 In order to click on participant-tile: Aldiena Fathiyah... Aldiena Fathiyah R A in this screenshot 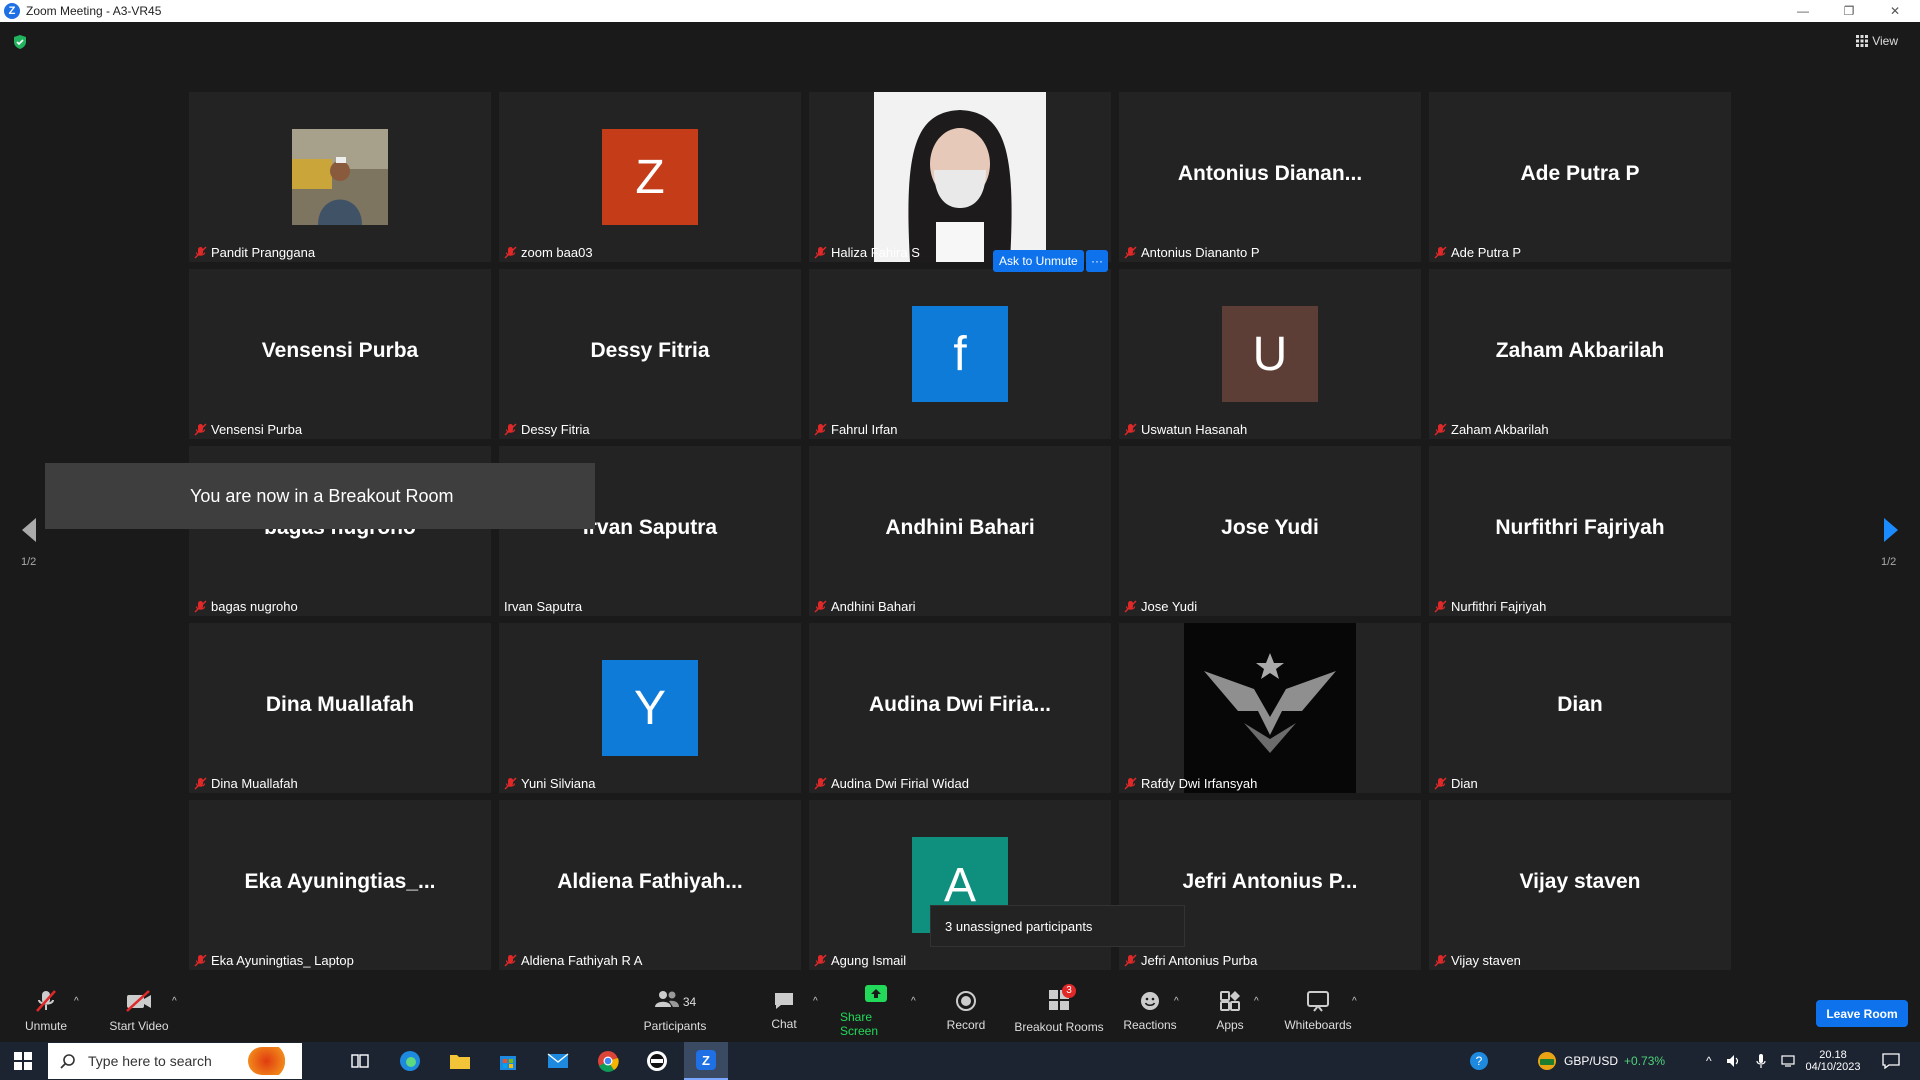, I will do `click(650, 885)`.